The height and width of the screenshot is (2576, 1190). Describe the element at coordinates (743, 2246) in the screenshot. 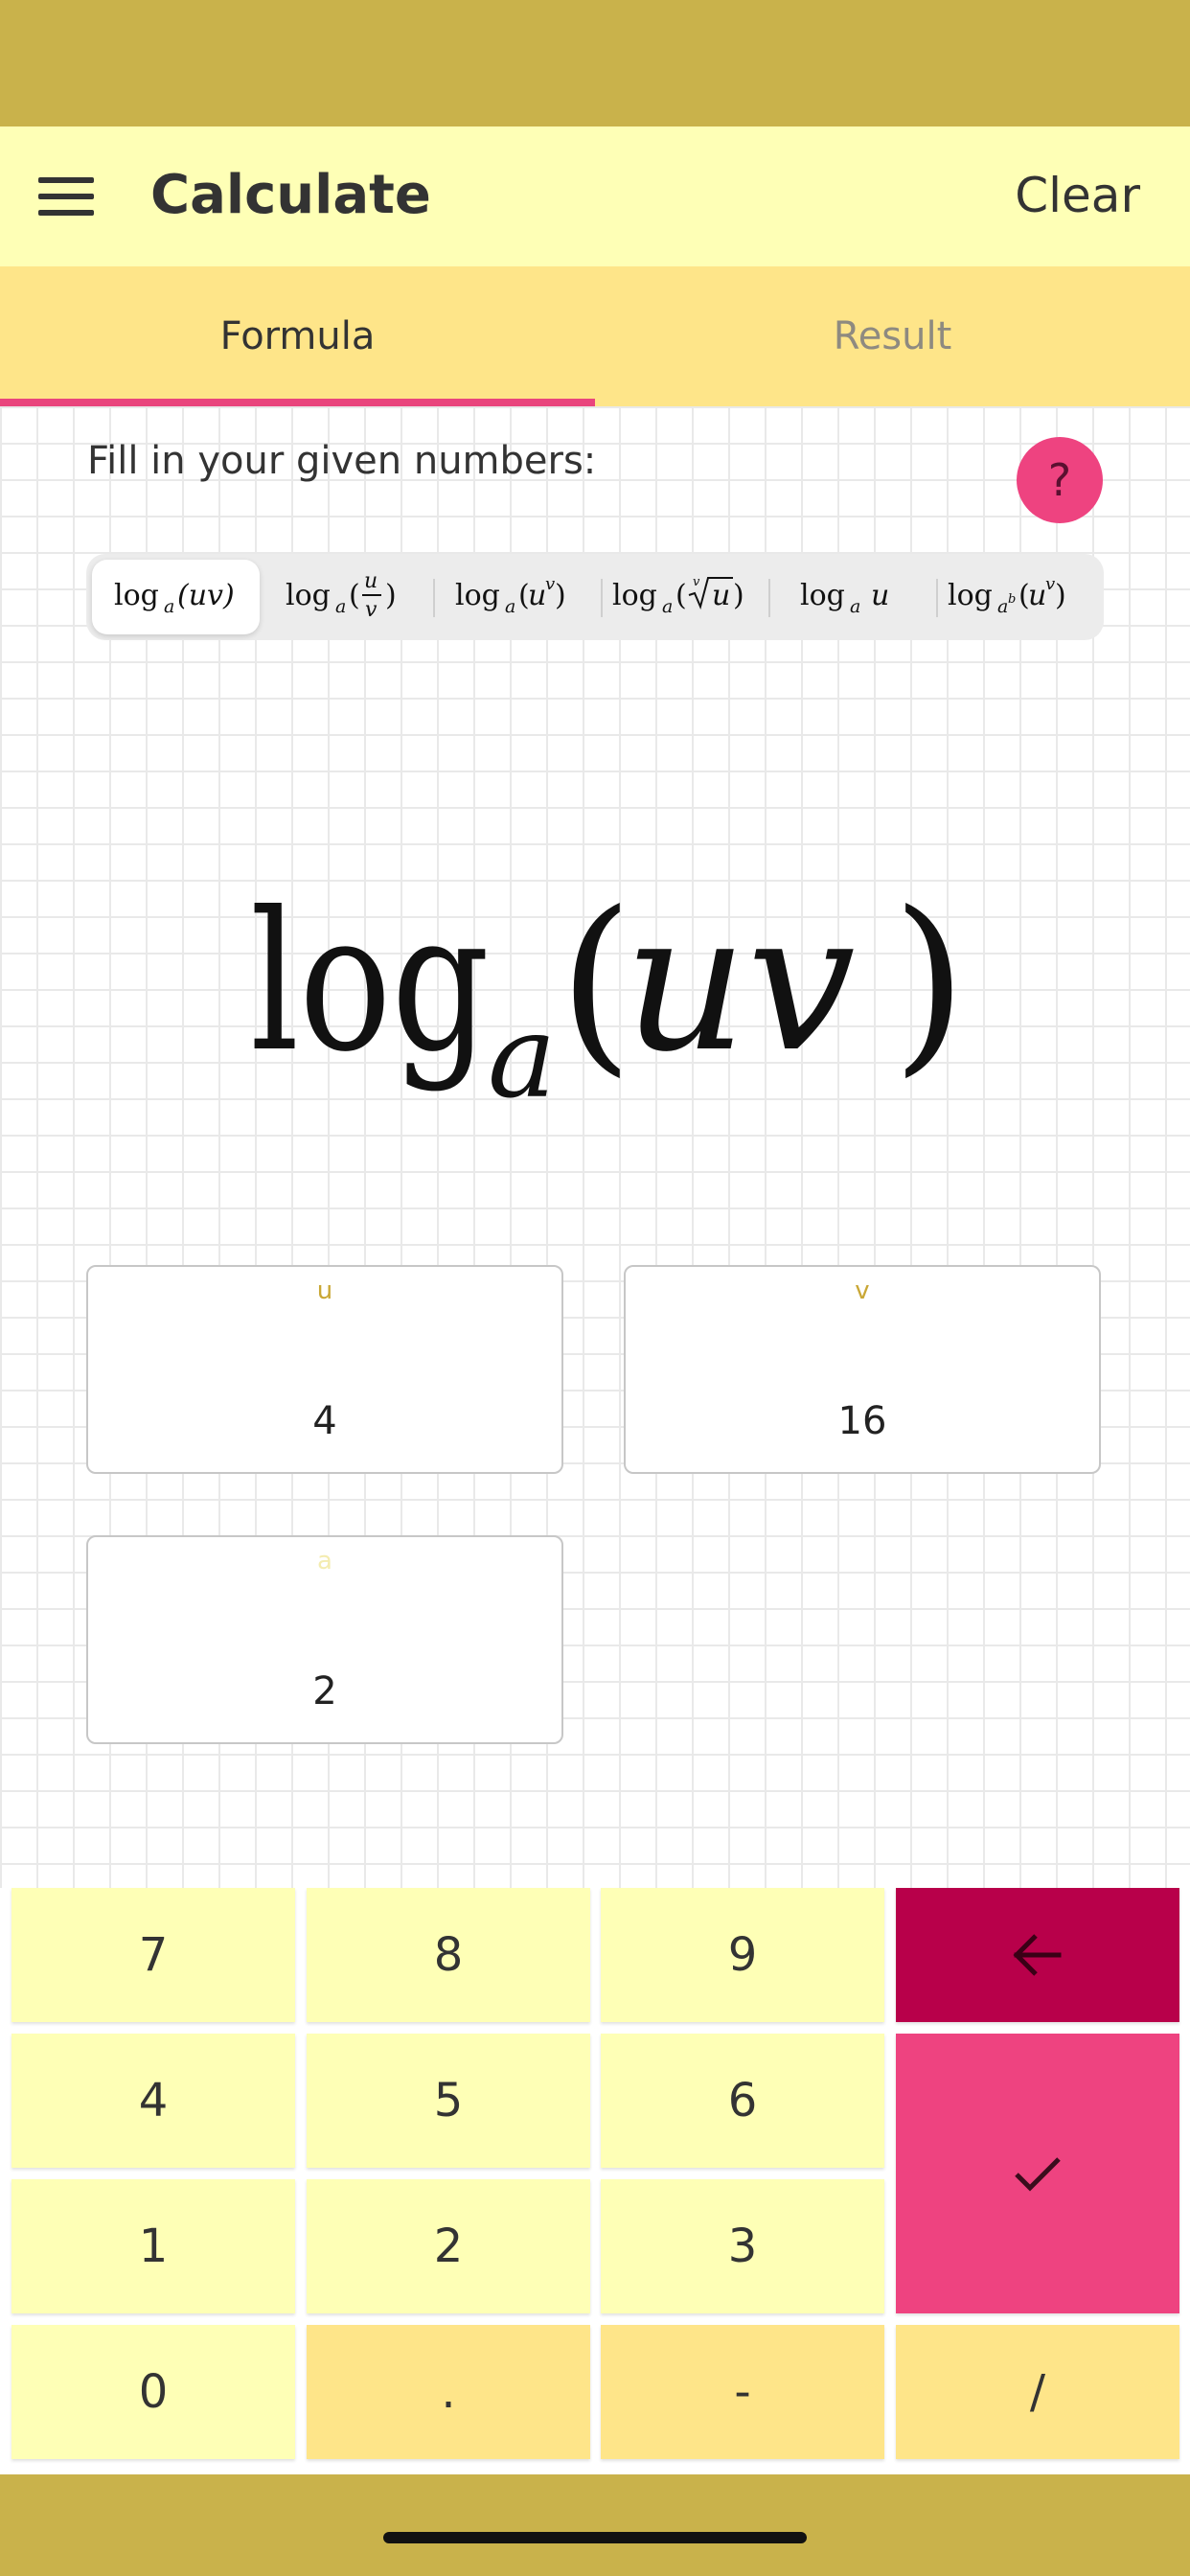

I see `key-3: 3` at that location.